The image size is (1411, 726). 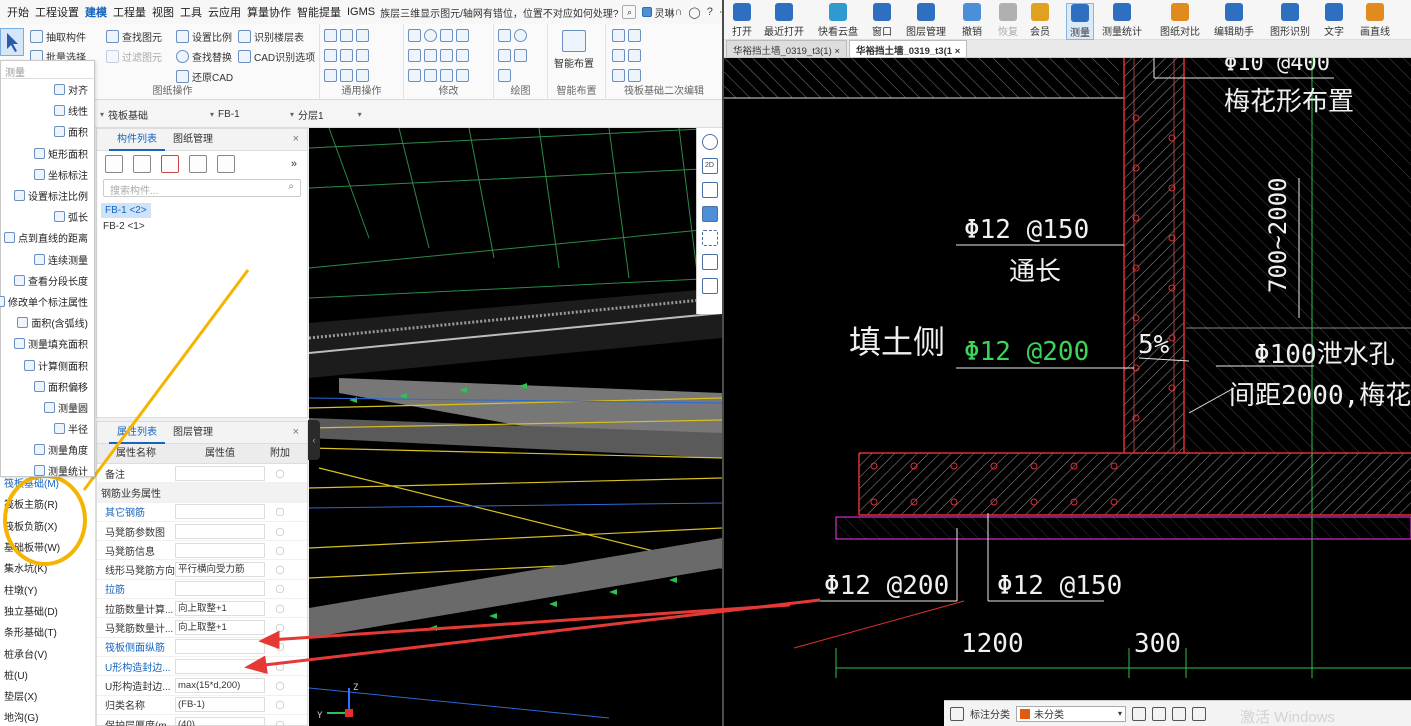 What do you see at coordinates (47, 407) in the screenshot?
I see `measure-item: 测量圆` at bounding box center [47, 407].